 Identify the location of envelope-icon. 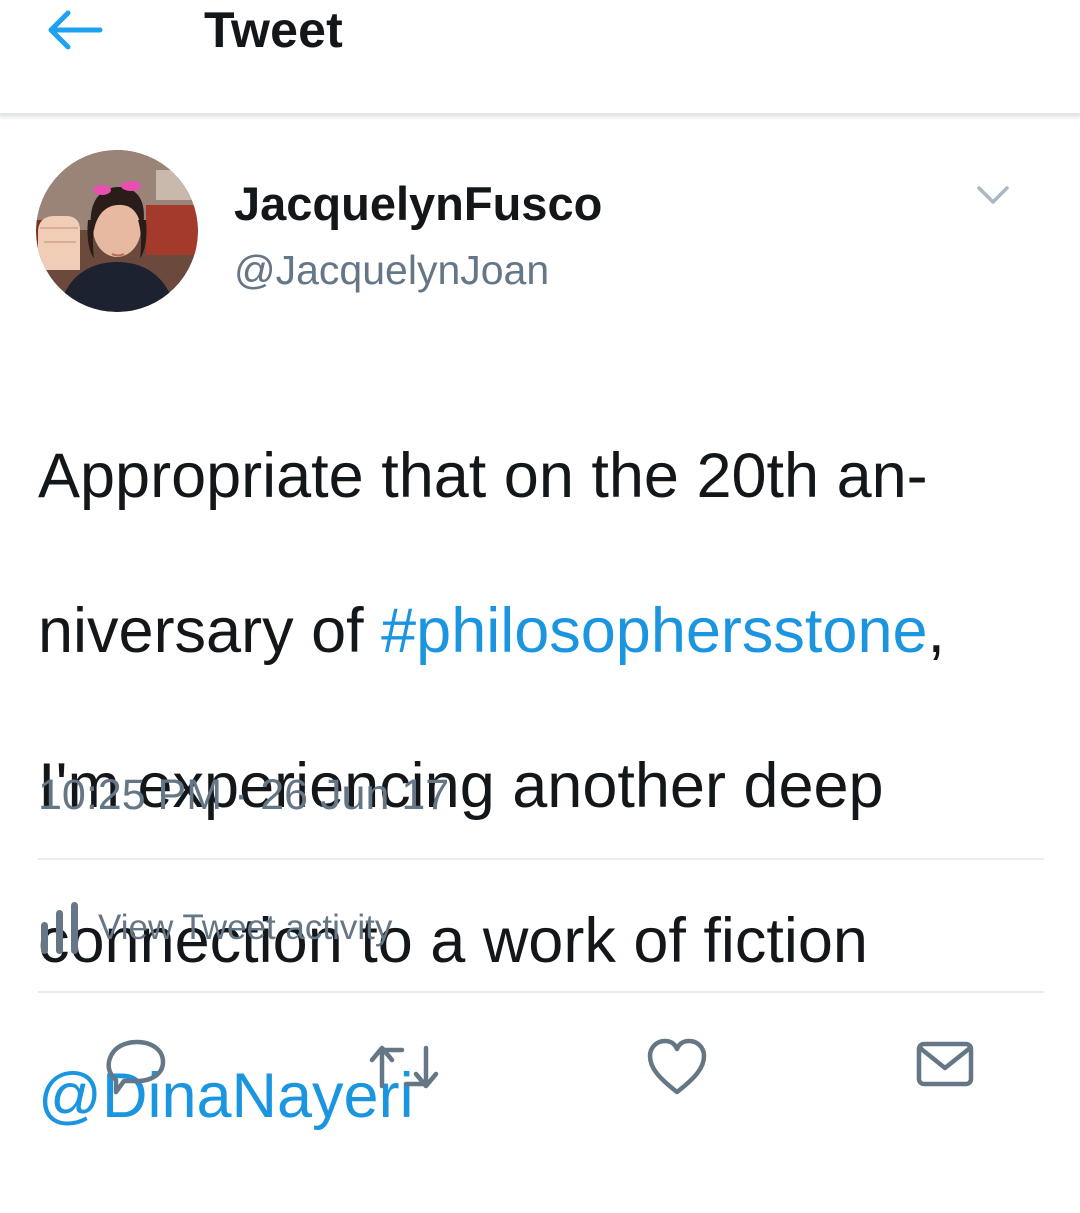
(945, 1064).